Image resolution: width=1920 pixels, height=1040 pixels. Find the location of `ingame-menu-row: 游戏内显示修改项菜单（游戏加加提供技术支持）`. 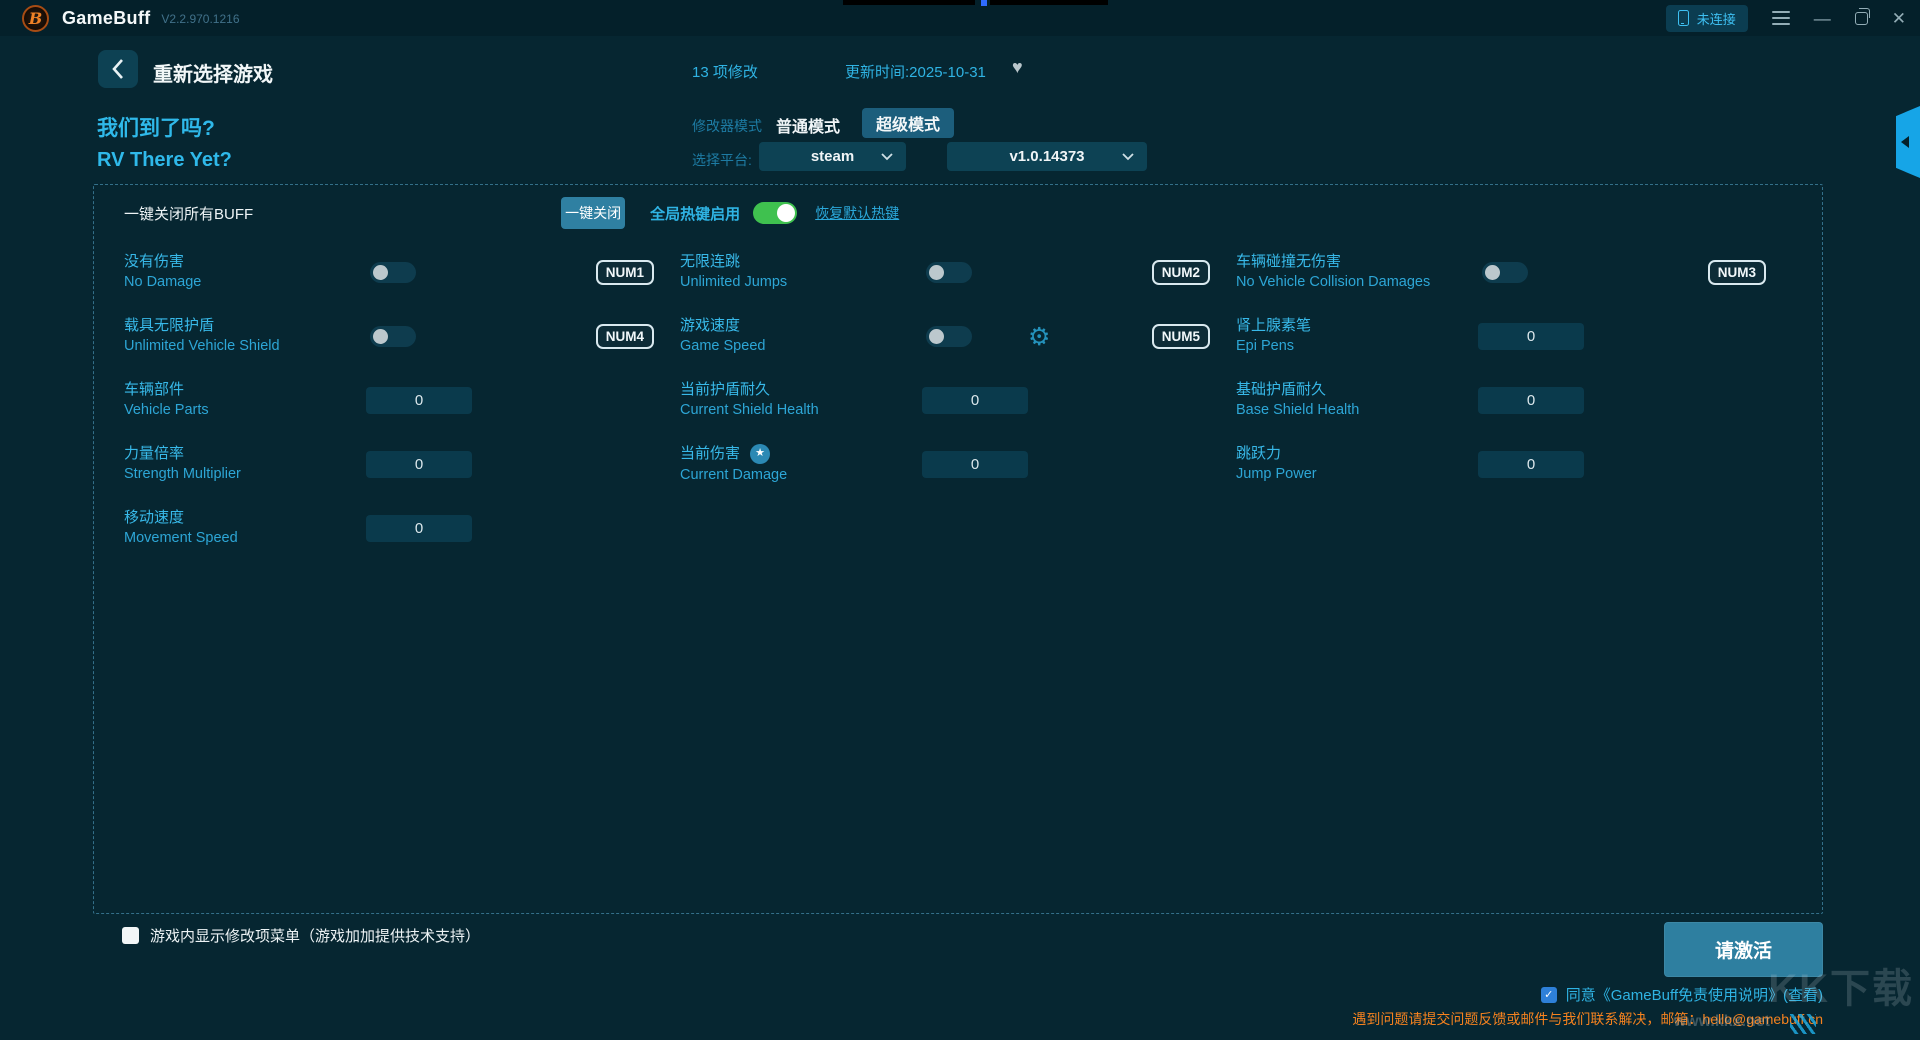

ingame-menu-row: 游戏内显示修改项菜单（游戏加加提供技术支持） is located at coordinates (301, 935).